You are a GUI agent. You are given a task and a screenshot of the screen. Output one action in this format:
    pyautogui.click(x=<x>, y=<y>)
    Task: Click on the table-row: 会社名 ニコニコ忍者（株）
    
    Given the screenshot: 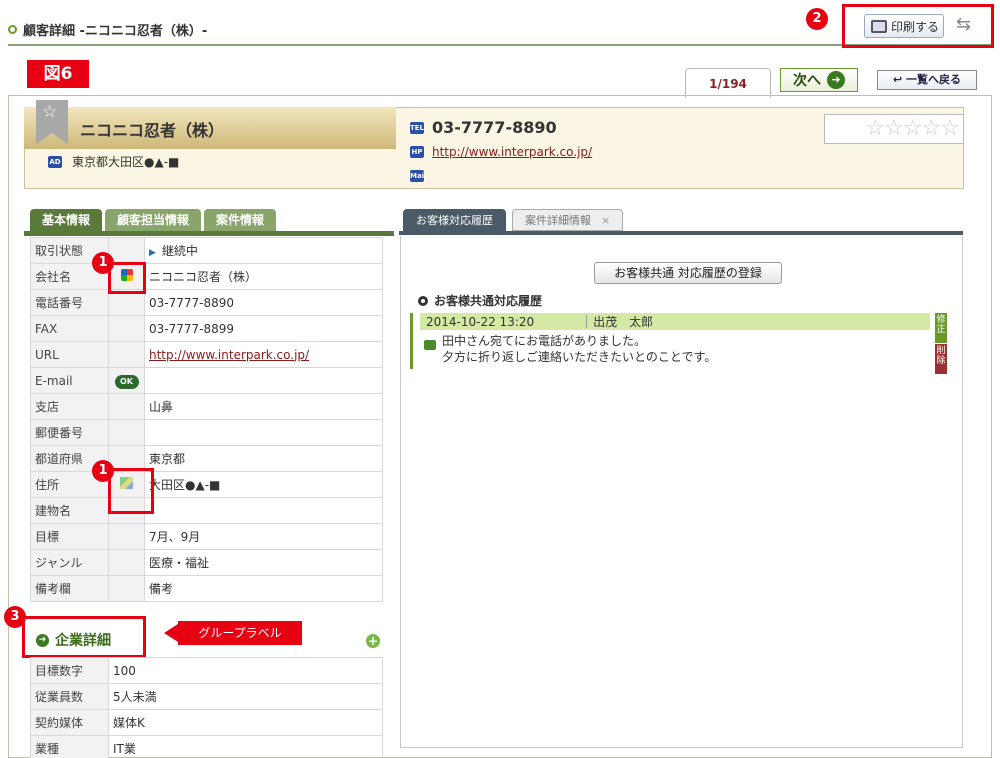 What is the action you would take?
    pyautogui.click(x=206, y=276)
    